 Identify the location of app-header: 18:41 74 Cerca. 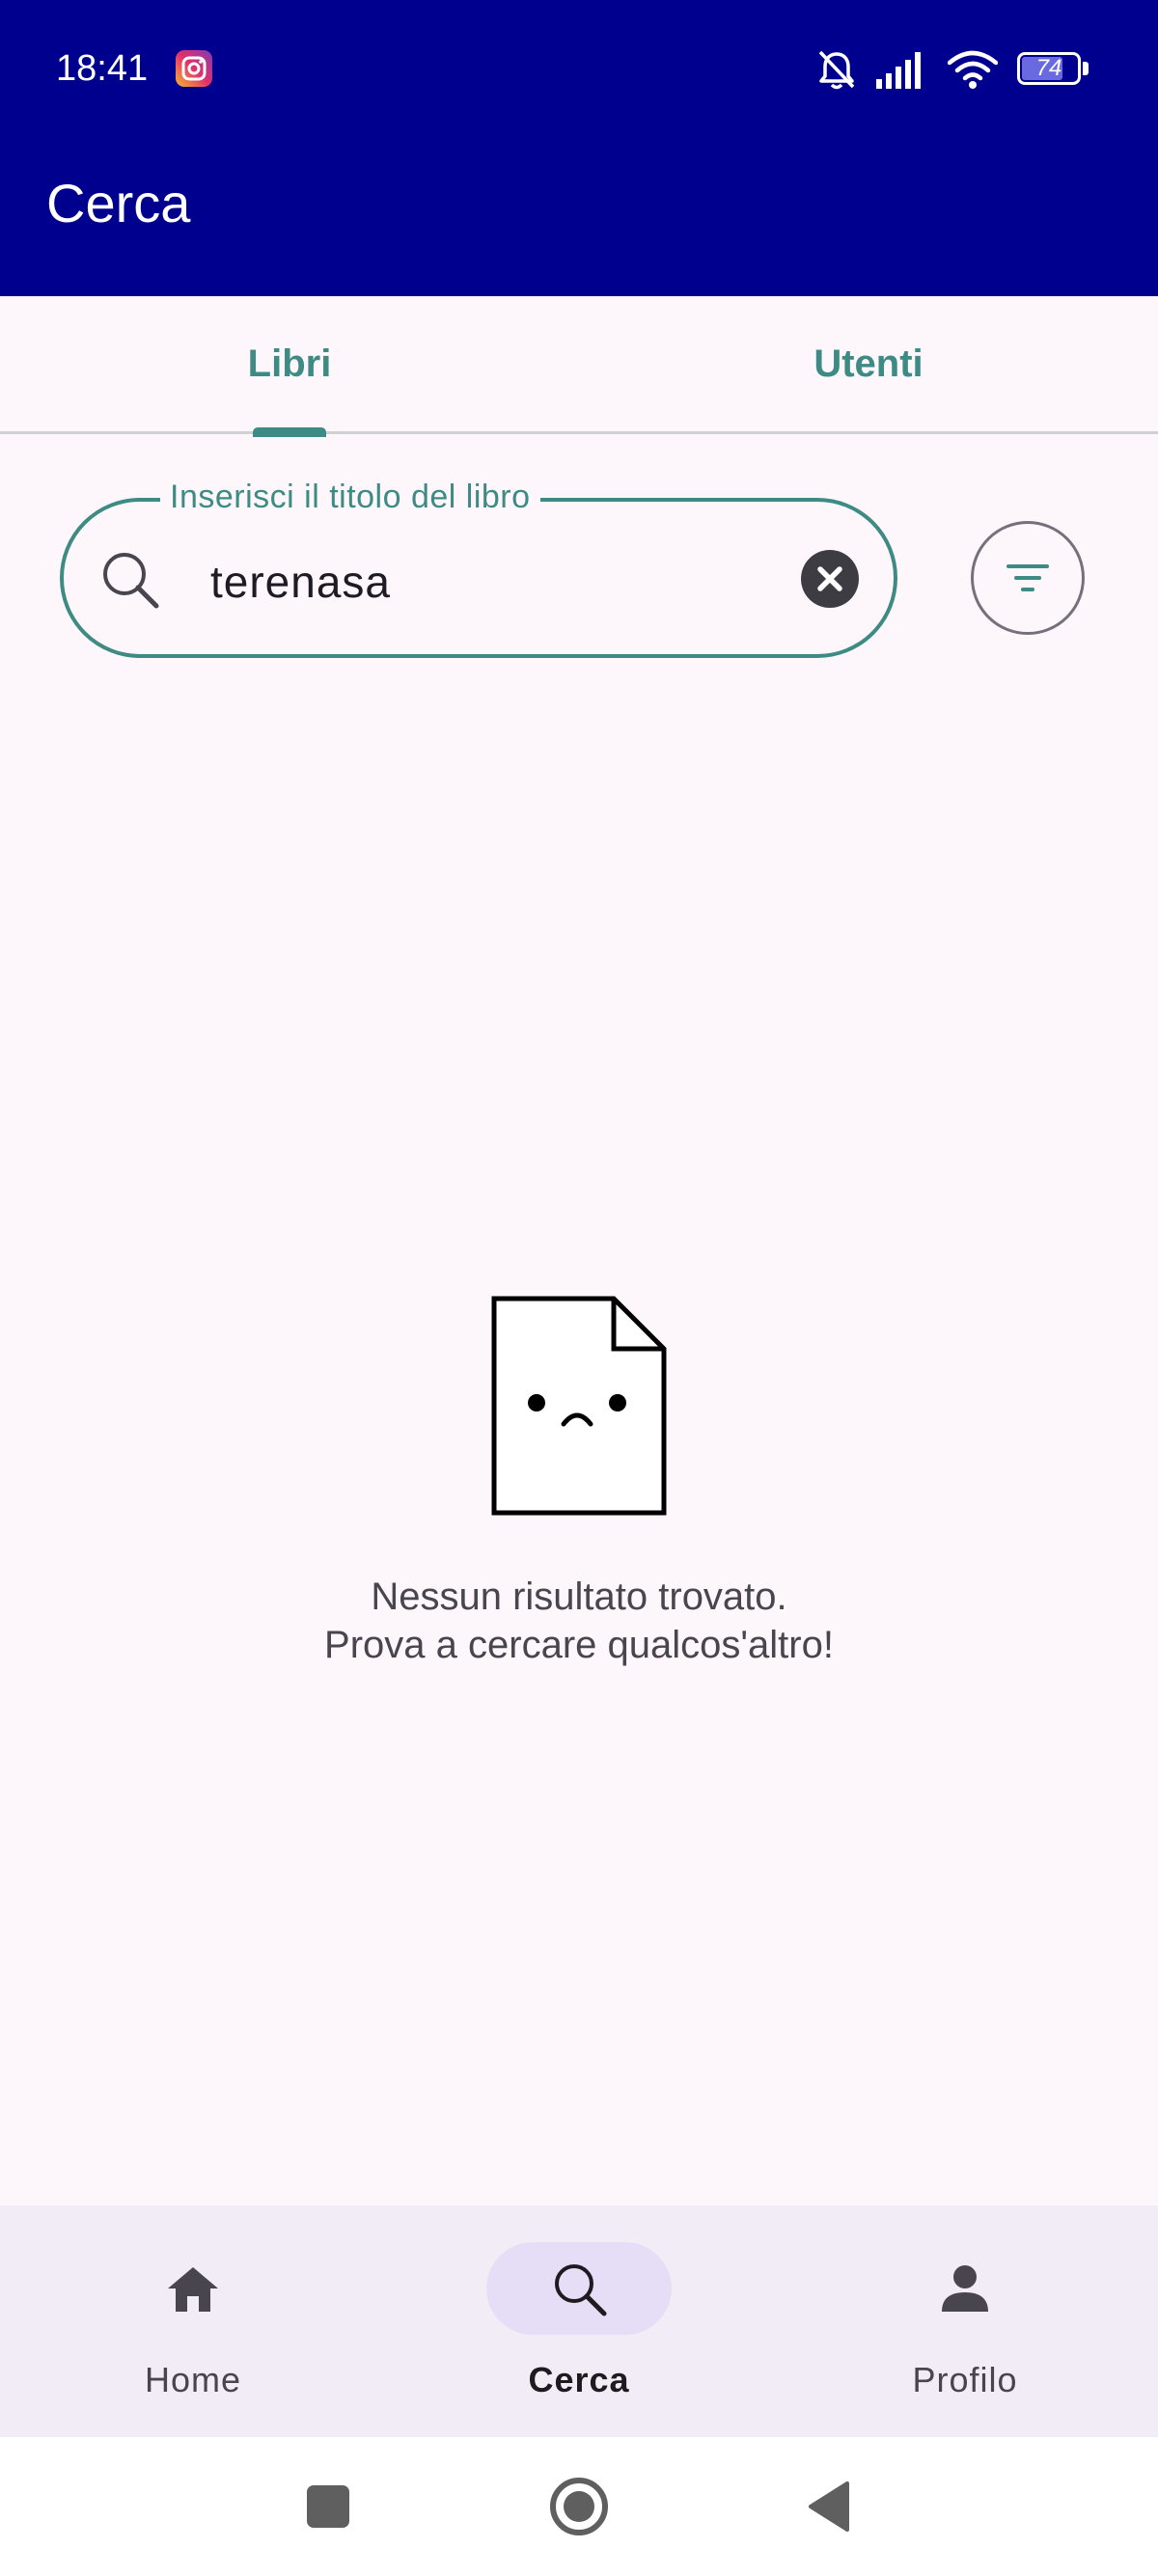
(579, 148).